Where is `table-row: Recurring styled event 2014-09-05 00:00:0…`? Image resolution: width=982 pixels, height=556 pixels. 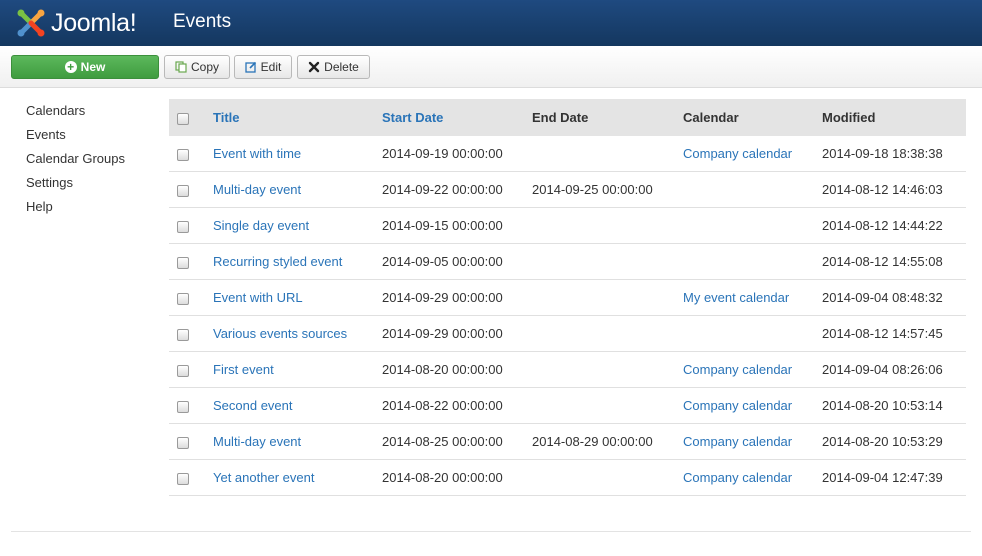
table-row: Recurring styled event 2014-09-05 00:00:0… is located at coordinates (567, 262).